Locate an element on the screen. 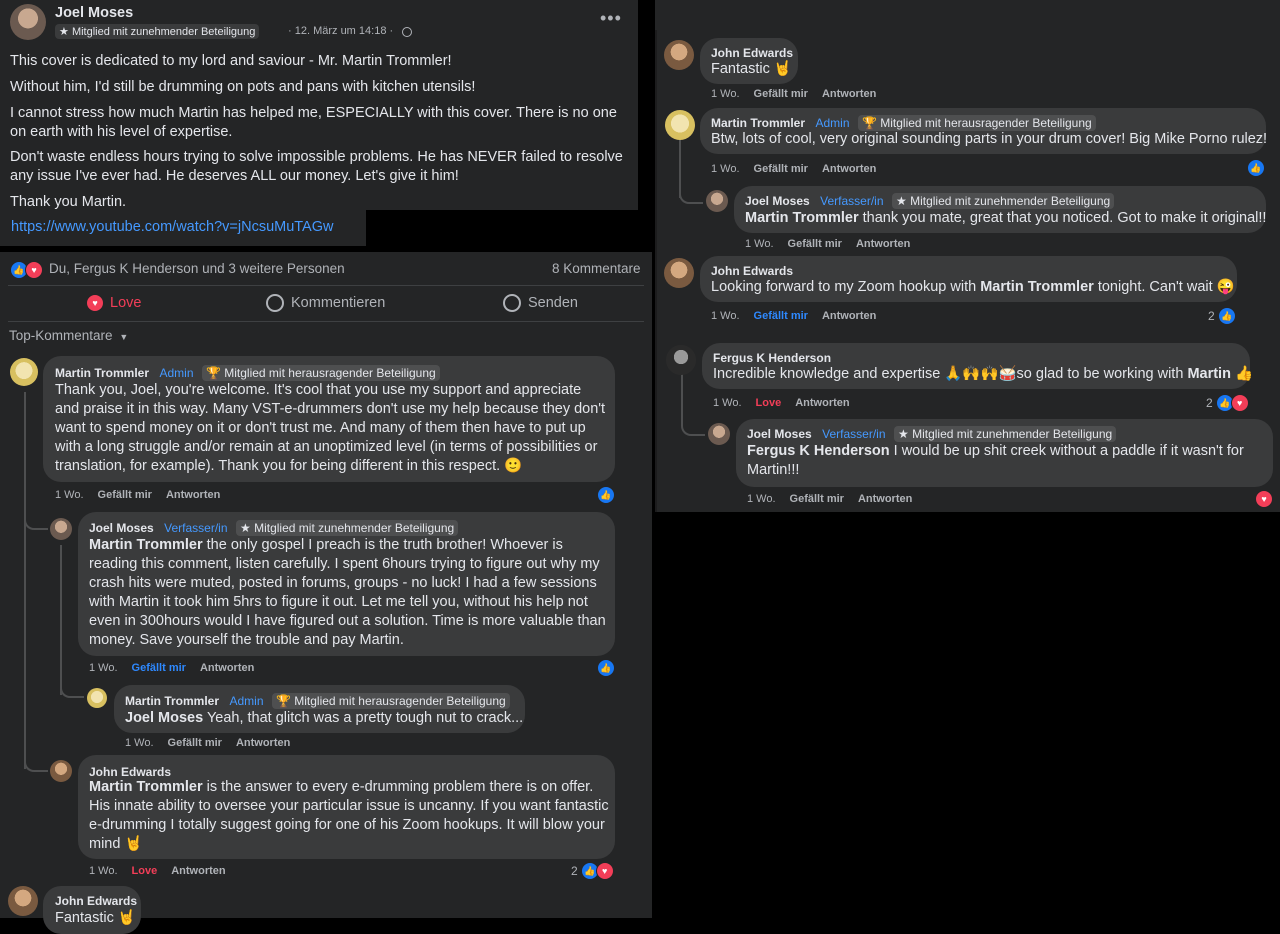  star-icon: ★ is located at coordinates (901, 201).